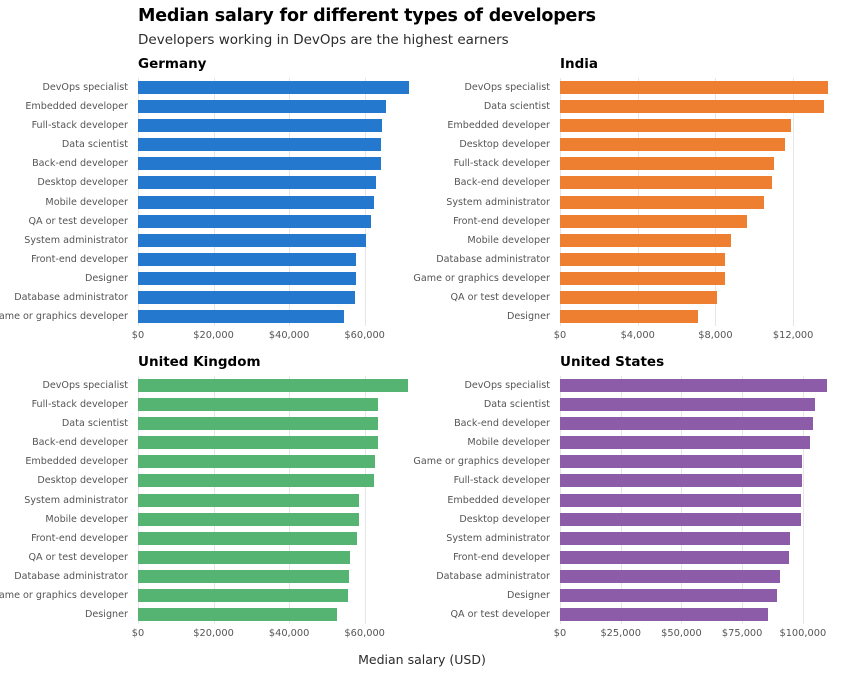 Image resolution: width=844 pixels, height=675 pixels. I want to click on y-axis-tick-label: Full-stack developer, so click(501, 481).